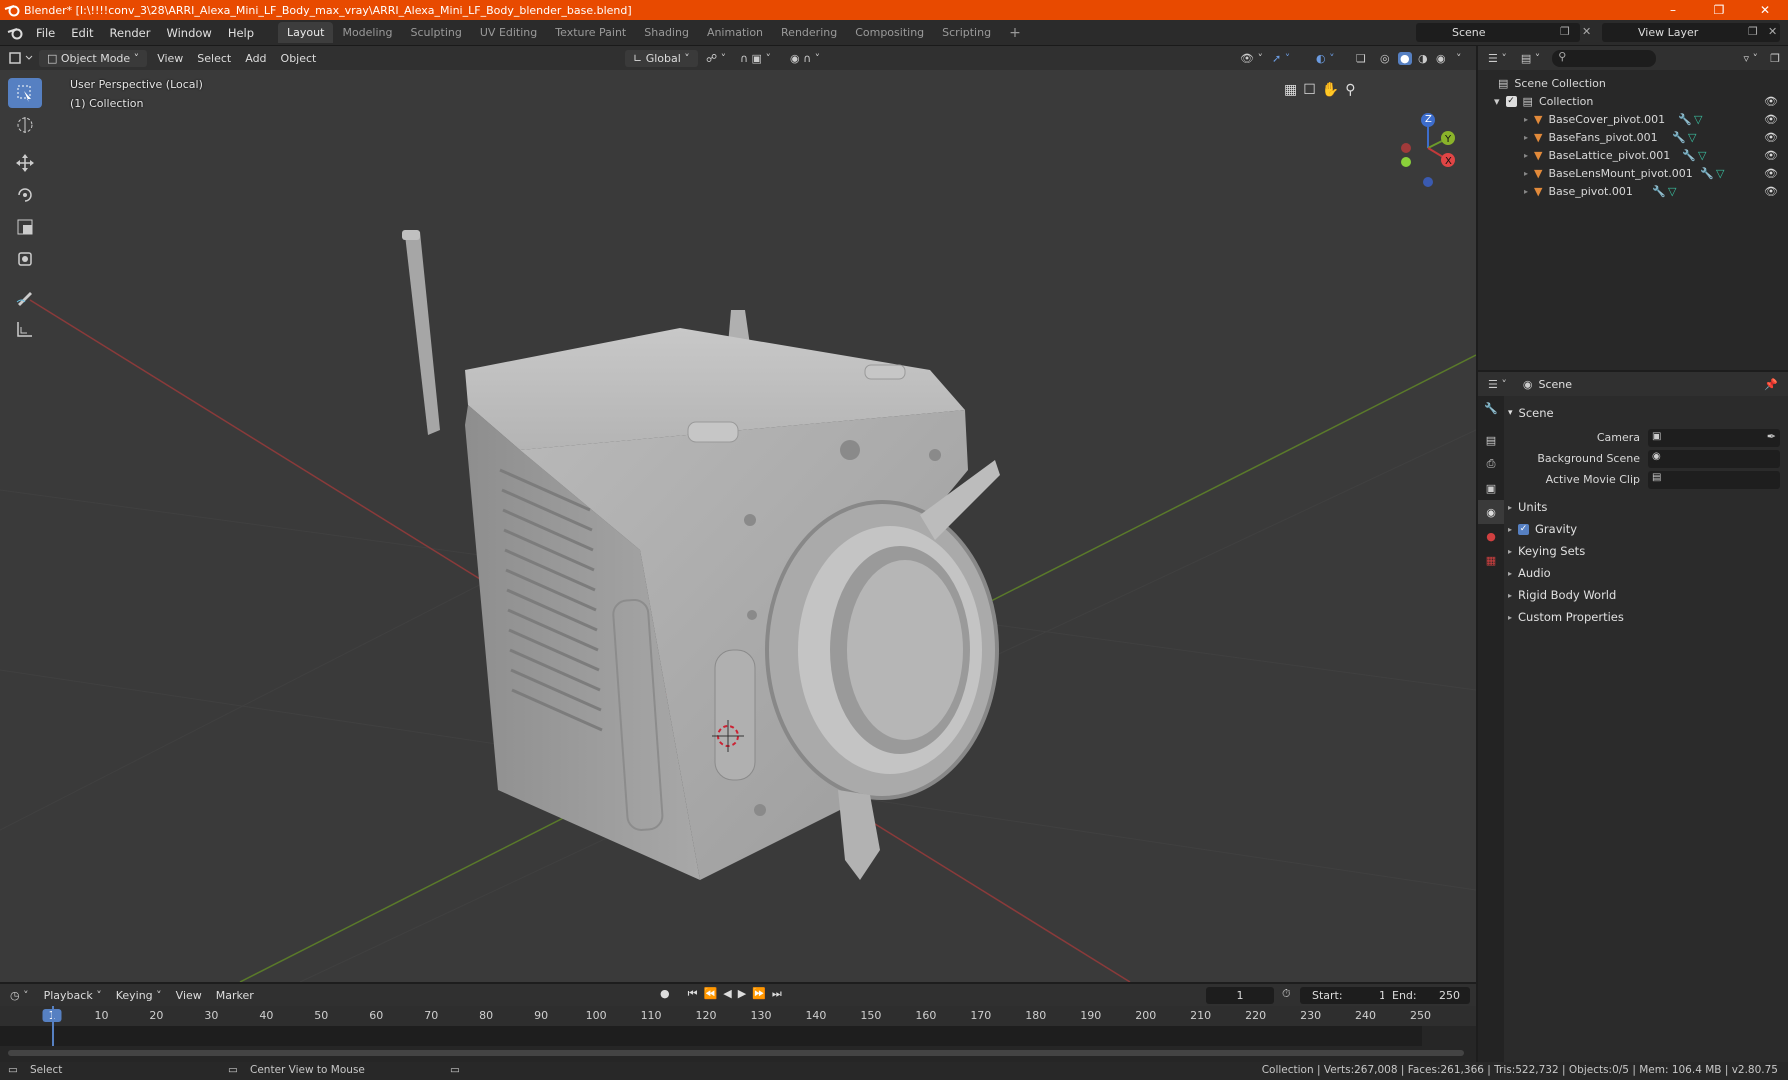 This screenshot has width=1788, height=1080. I want to click on select-box-tool-icon, so click(25, 93).